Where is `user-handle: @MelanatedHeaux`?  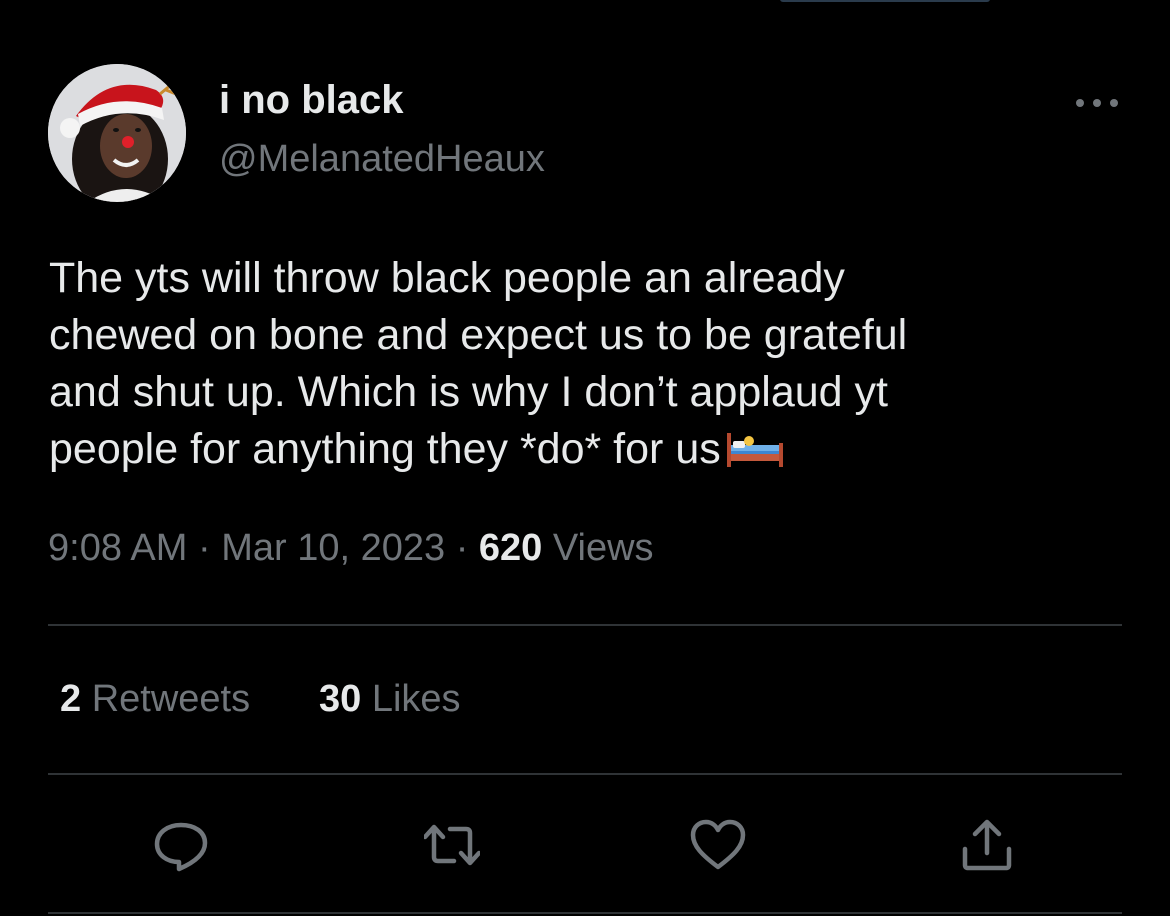 user-handle: @MelanatedHeaux is located at coordinates (382, 159).